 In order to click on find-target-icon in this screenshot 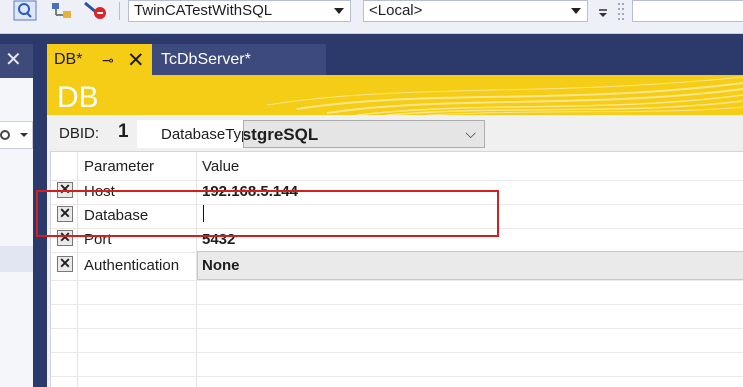, I will do `click(25, 11)`.